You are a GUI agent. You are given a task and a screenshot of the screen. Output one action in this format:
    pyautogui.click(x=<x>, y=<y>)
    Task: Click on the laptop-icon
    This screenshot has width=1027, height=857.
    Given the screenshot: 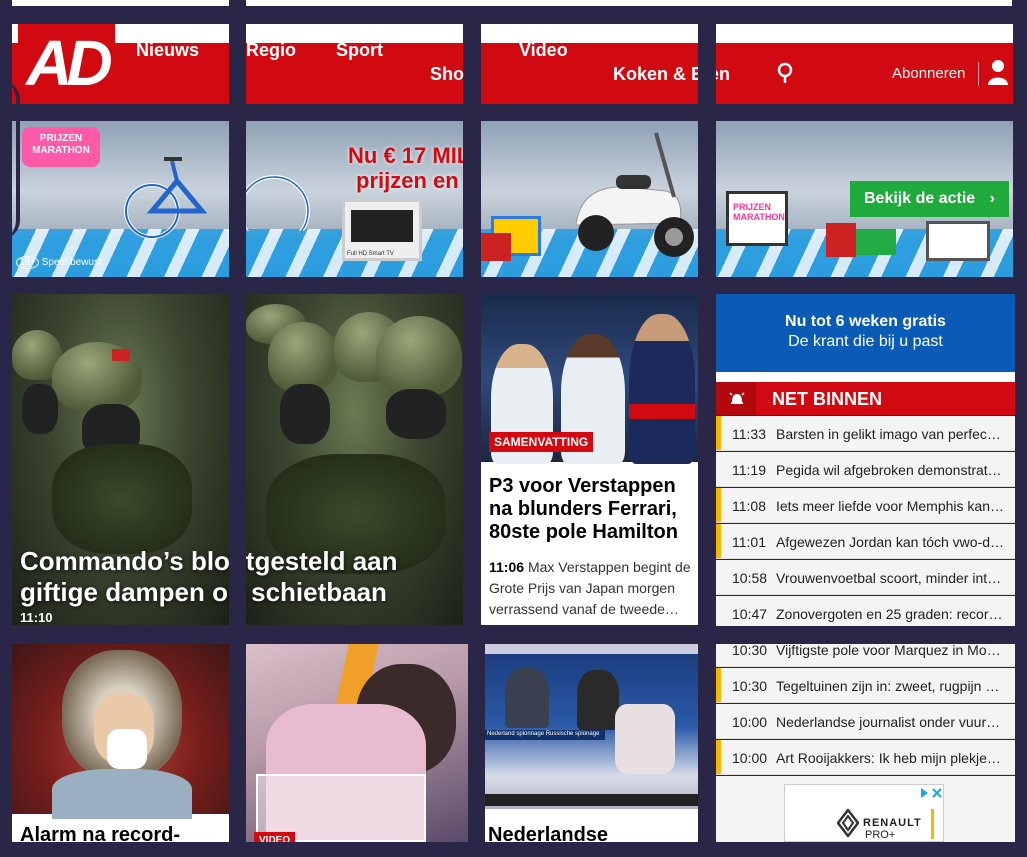 What is the action you would take?
    pyautogui.click(x=958, y=241)
    